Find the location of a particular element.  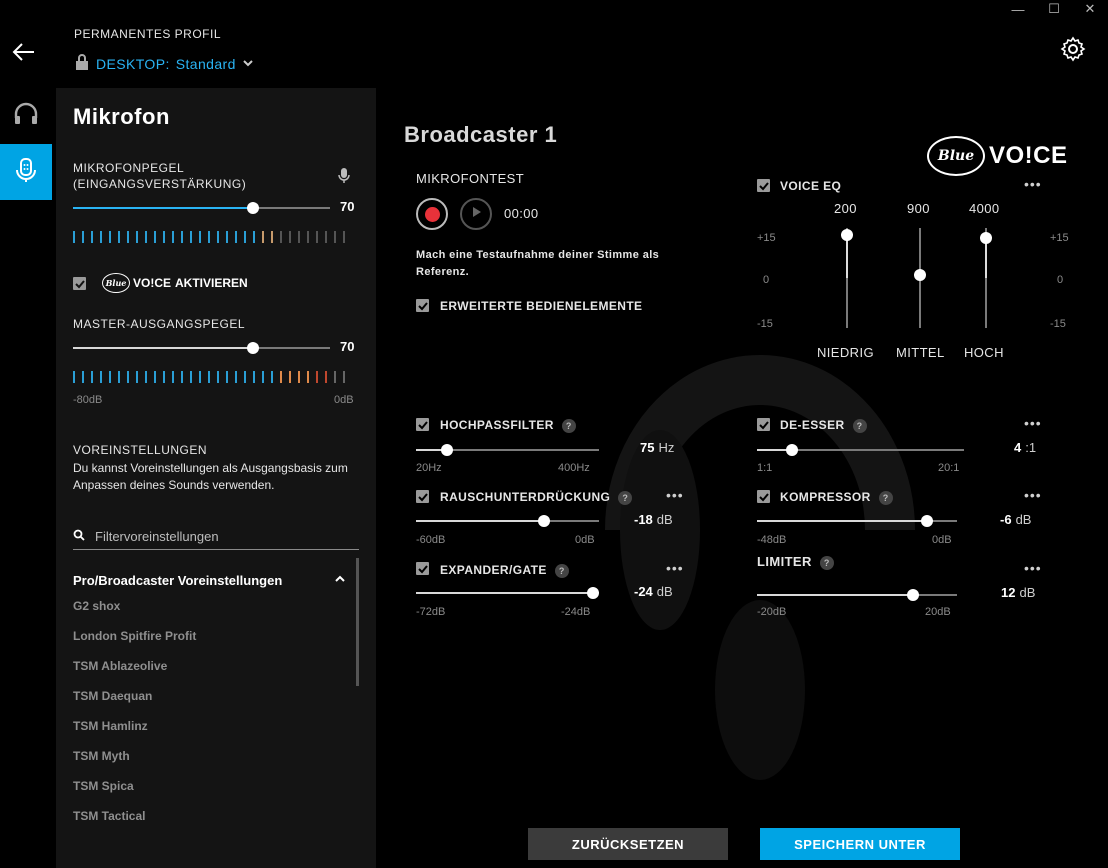

maximize-button: ☐ is located at coordinates (1054, 9).